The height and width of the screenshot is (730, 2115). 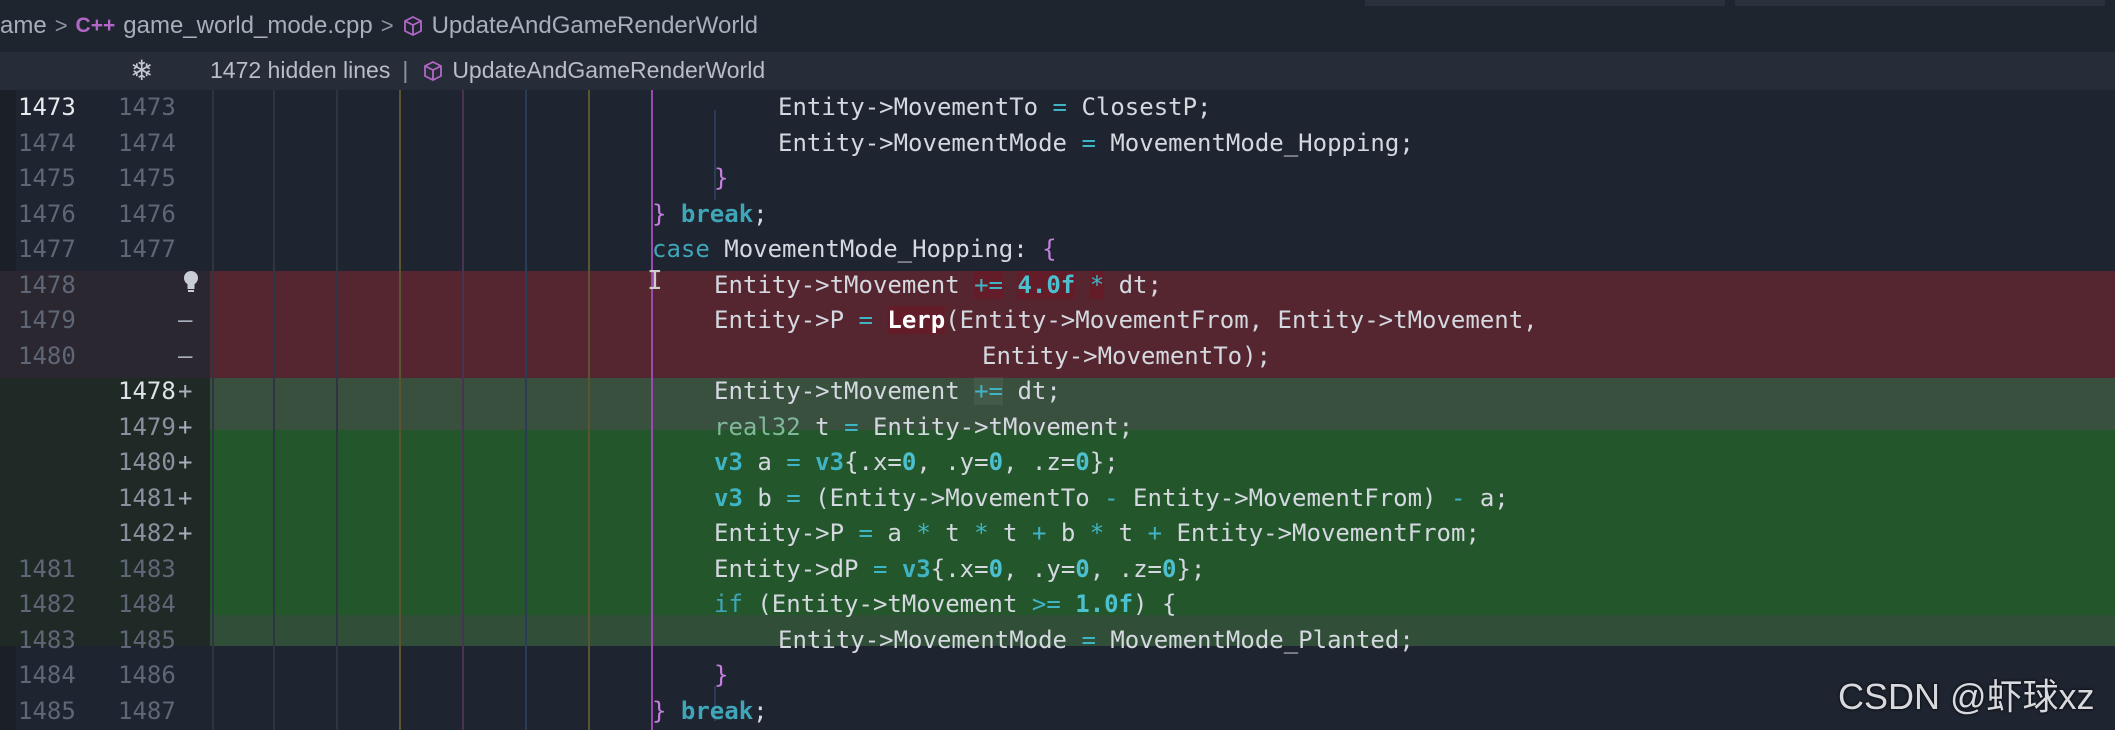 What do you see at coordinates (147, 533) in the screenshot?
I see `new-line-number: 1482` at bounding box center [147, 533].